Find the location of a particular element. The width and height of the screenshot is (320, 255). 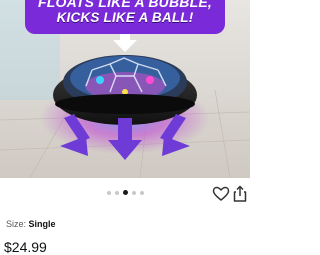

banner-line-2: KICKS LIKE A BALL! is located at coordinates (125, 17).